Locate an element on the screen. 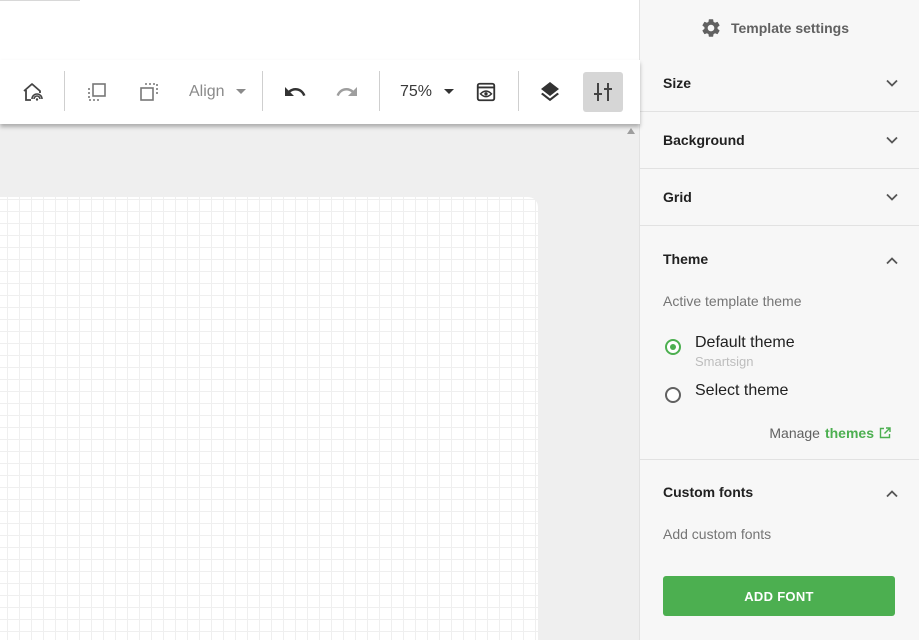 The width and height of the screenshot is (919, 640). template-settings-toggle is located at coordinates (603, 92).